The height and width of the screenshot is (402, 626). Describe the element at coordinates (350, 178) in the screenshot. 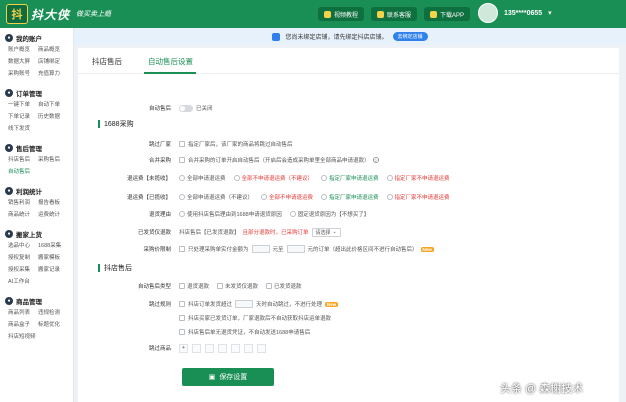

I see `refund-unshipped-opt3: 指定厂家申请退运费` at that location.